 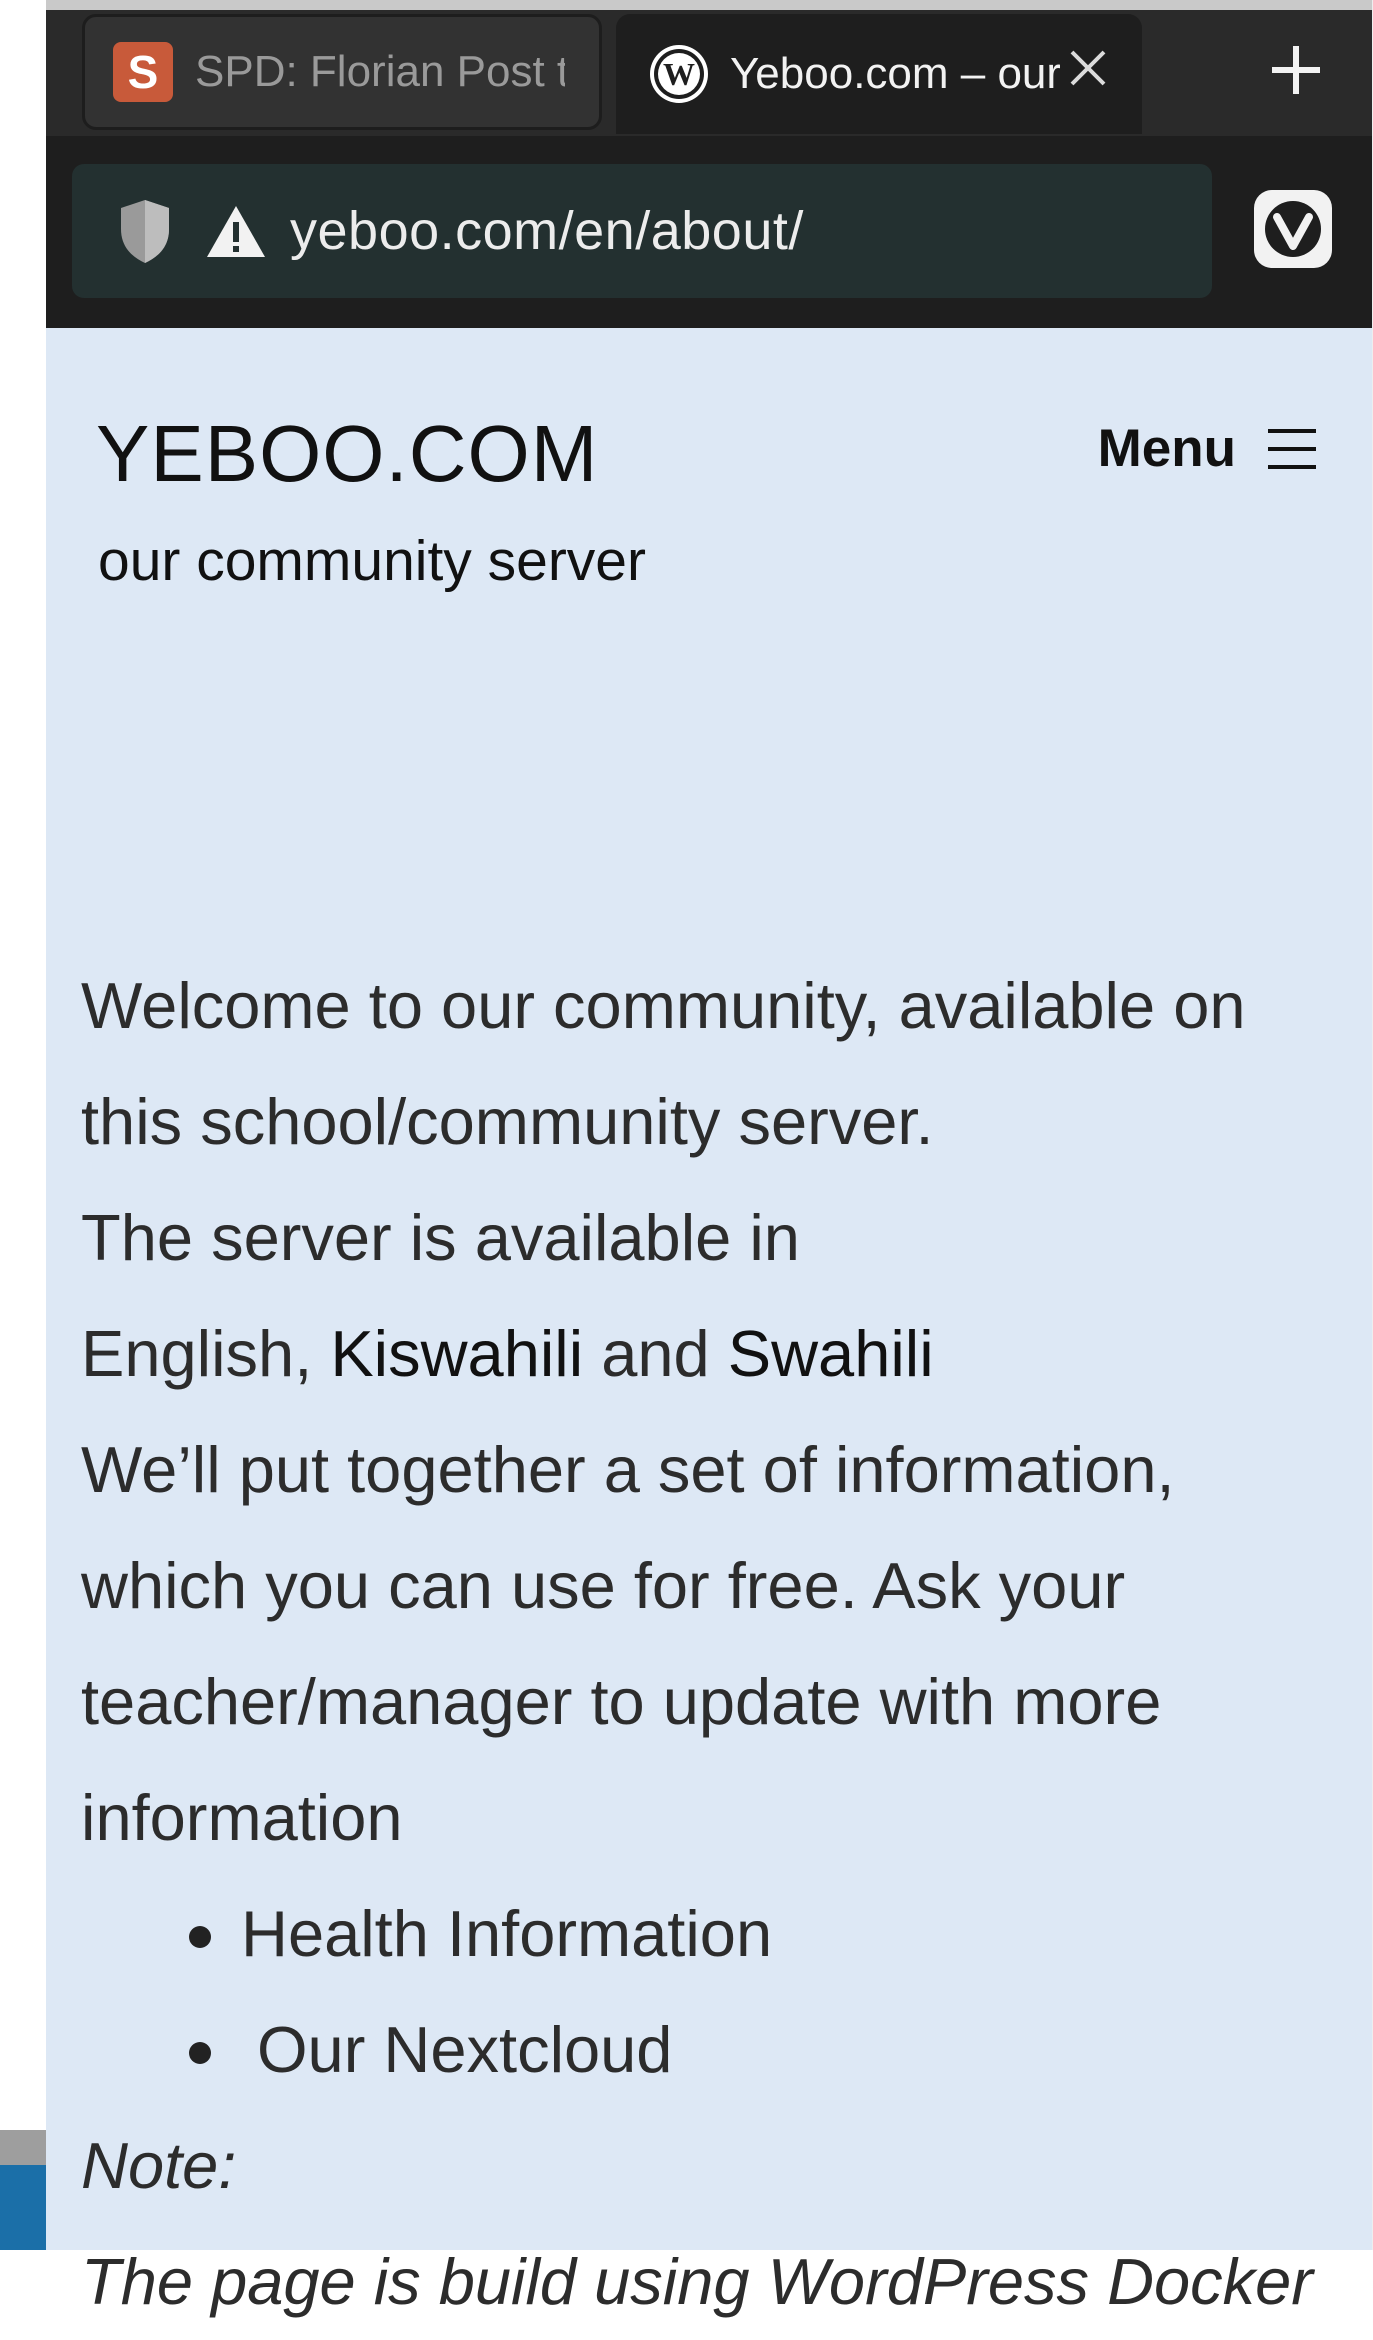 I want to click on tab-spd: S SPD: Florian Post tr, so click(x=342, y=72).